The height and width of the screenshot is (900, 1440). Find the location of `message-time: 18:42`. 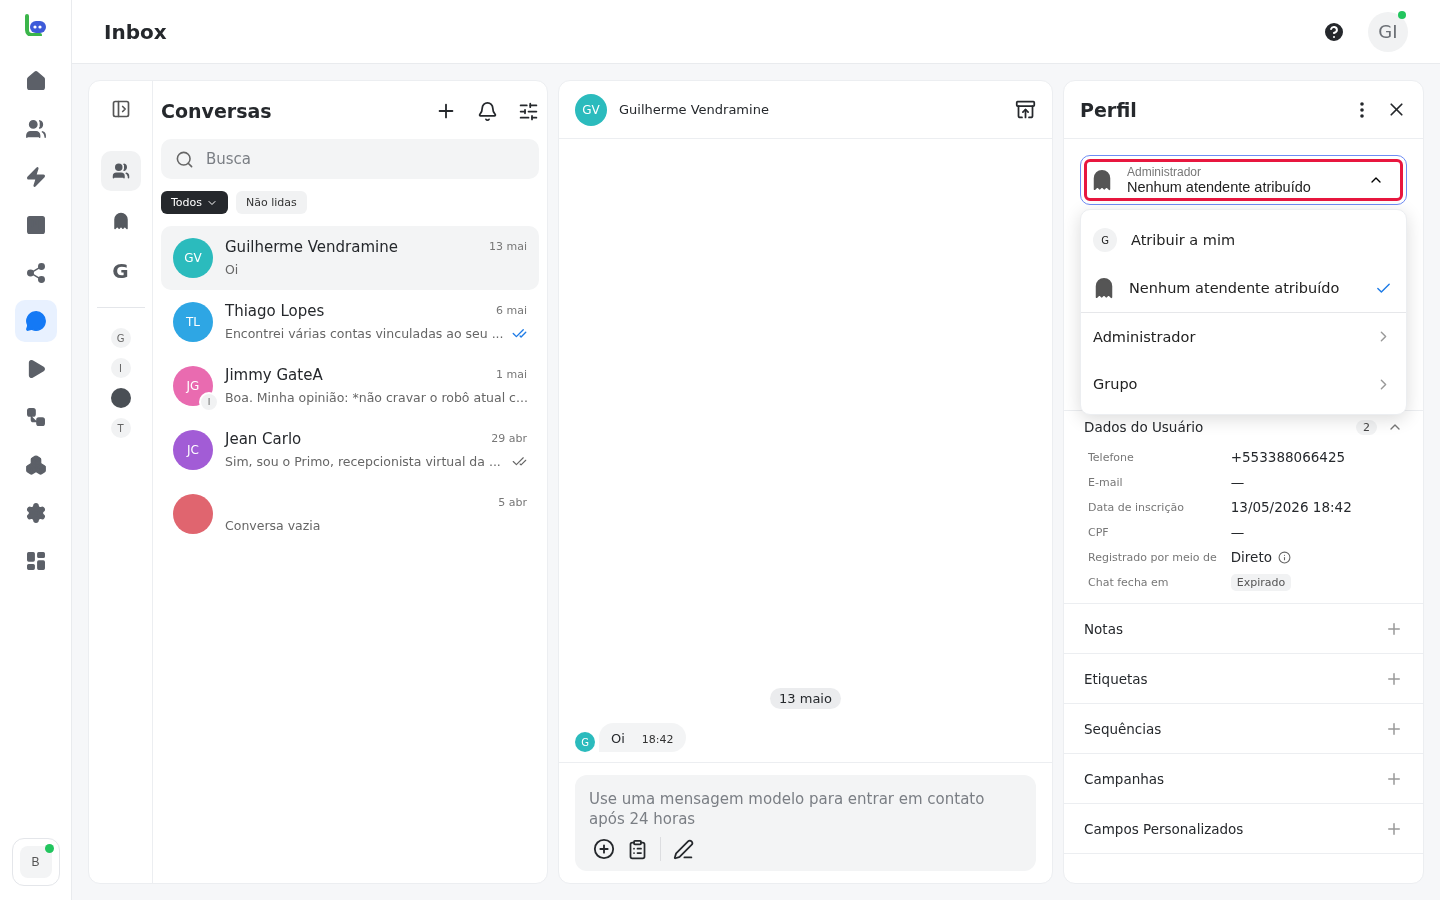

message-time: 18:42 is located at coordinates (657, 739).